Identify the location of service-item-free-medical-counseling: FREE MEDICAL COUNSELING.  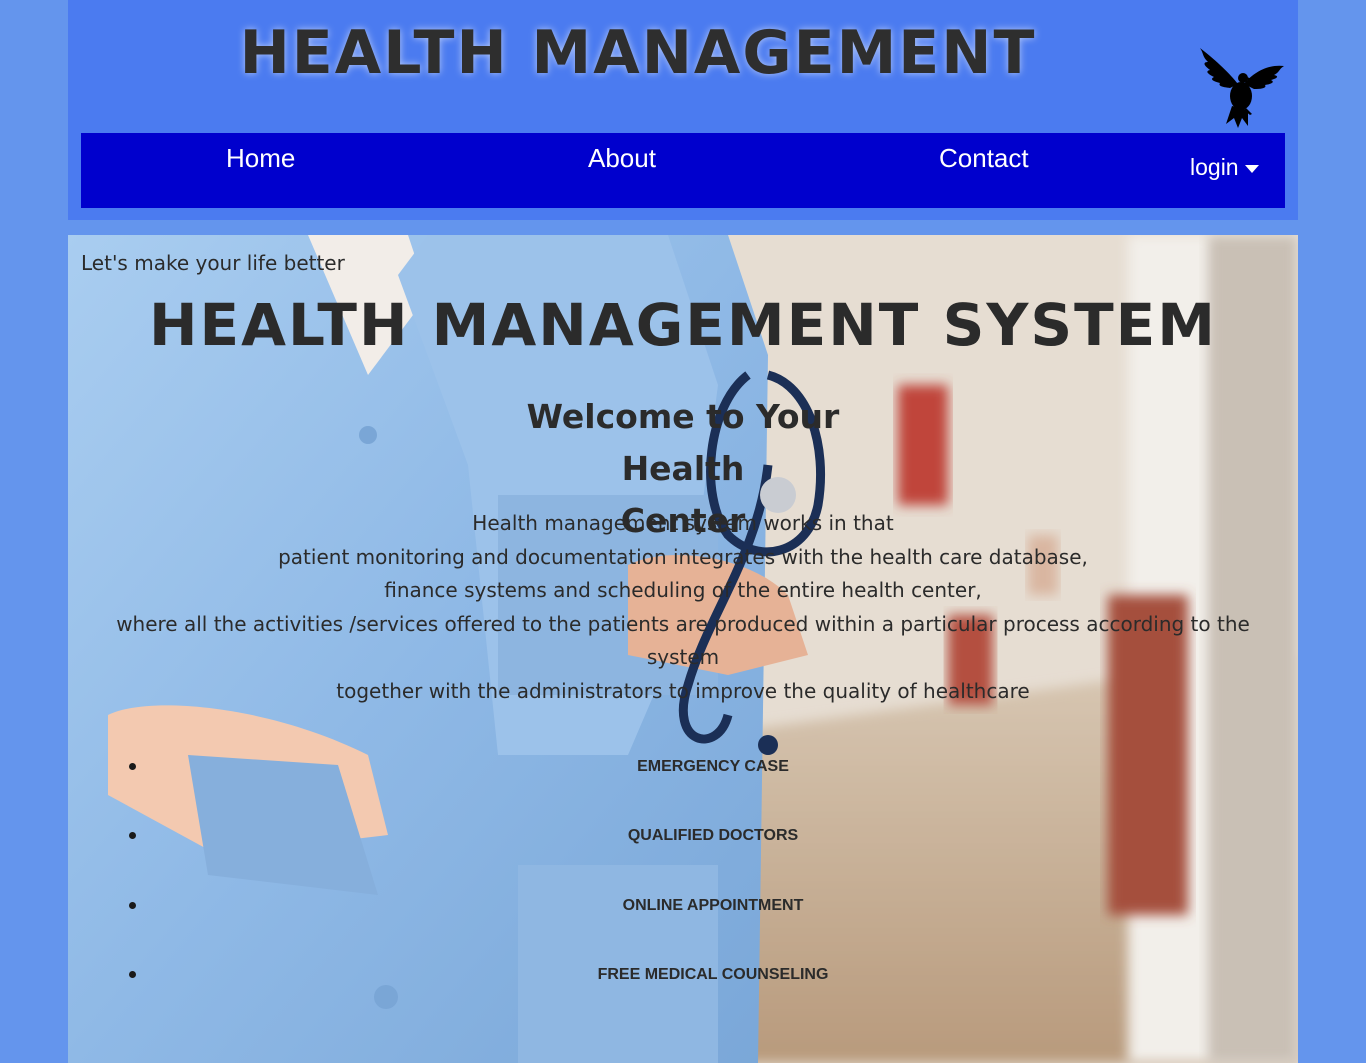
(683, 972).